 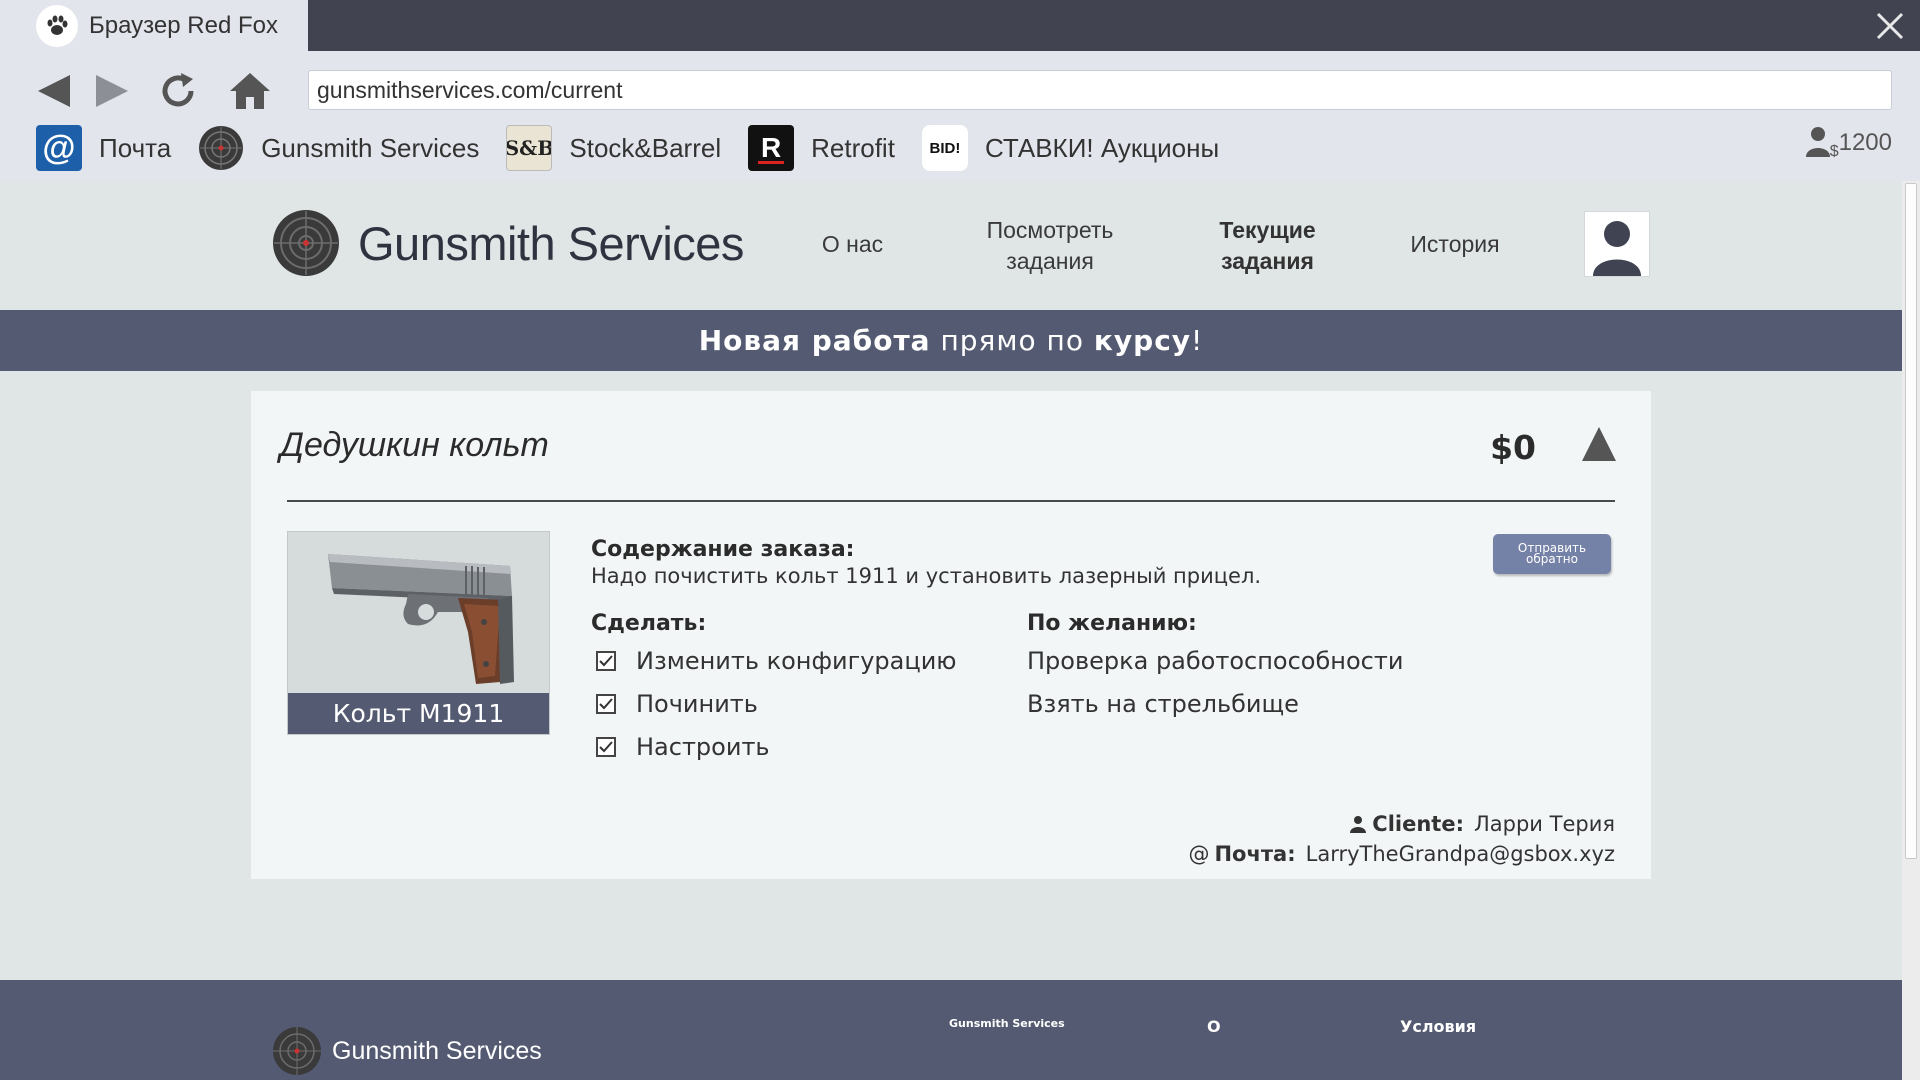 I want to click on card-divider, so click(x=951, y=501).